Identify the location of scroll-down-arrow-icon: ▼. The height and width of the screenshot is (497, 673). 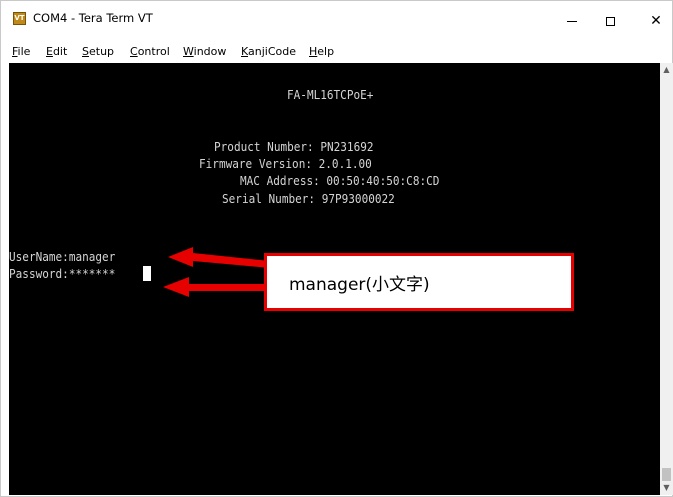
(666, 488).